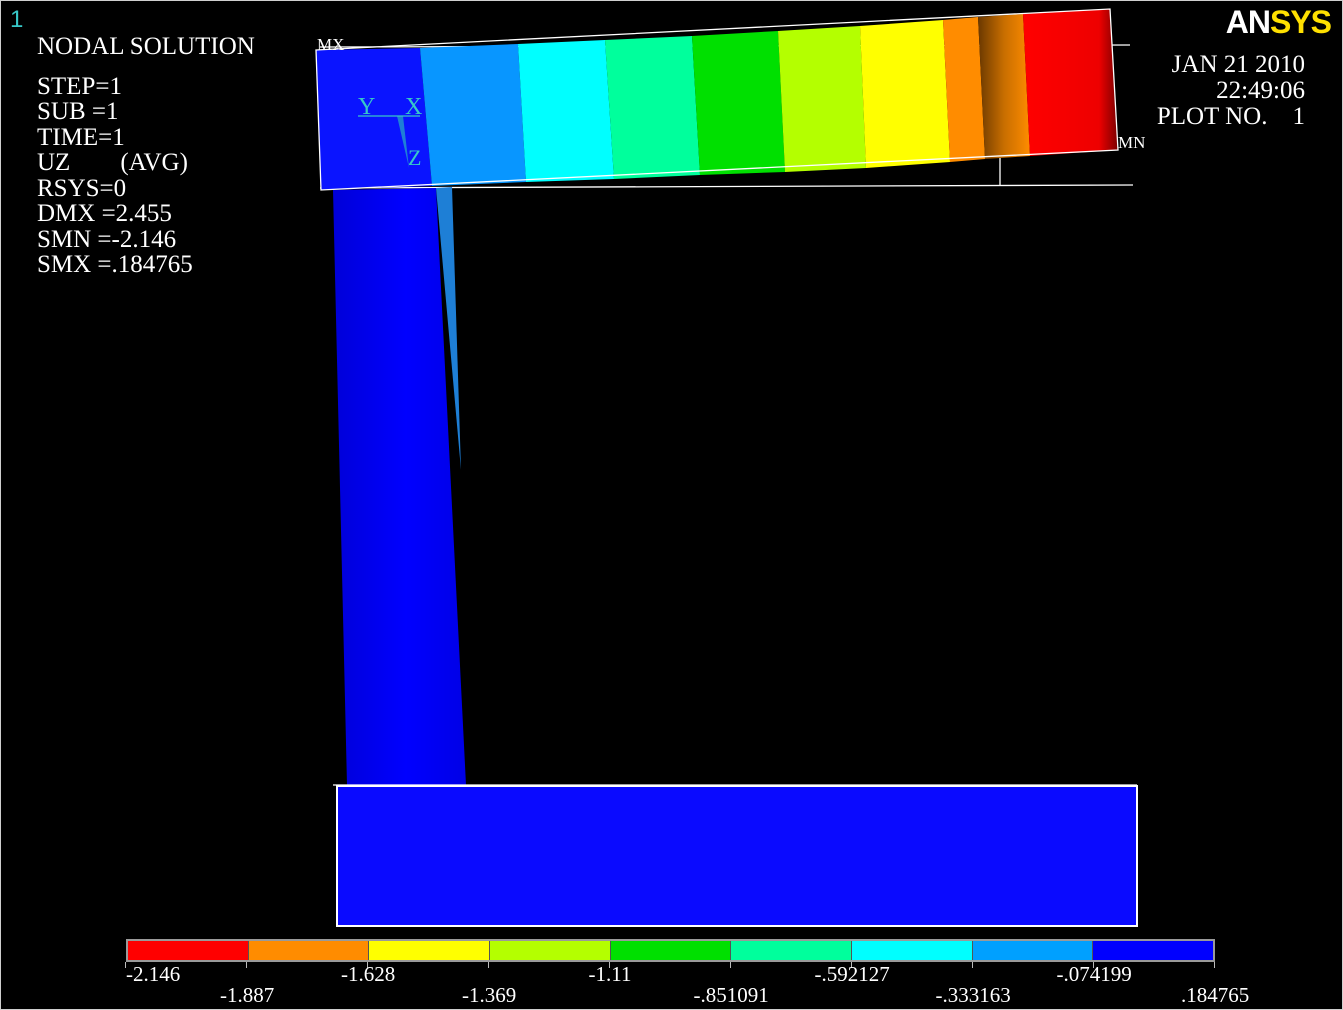  I want to click on contour-colorbar, so click(670, 950).